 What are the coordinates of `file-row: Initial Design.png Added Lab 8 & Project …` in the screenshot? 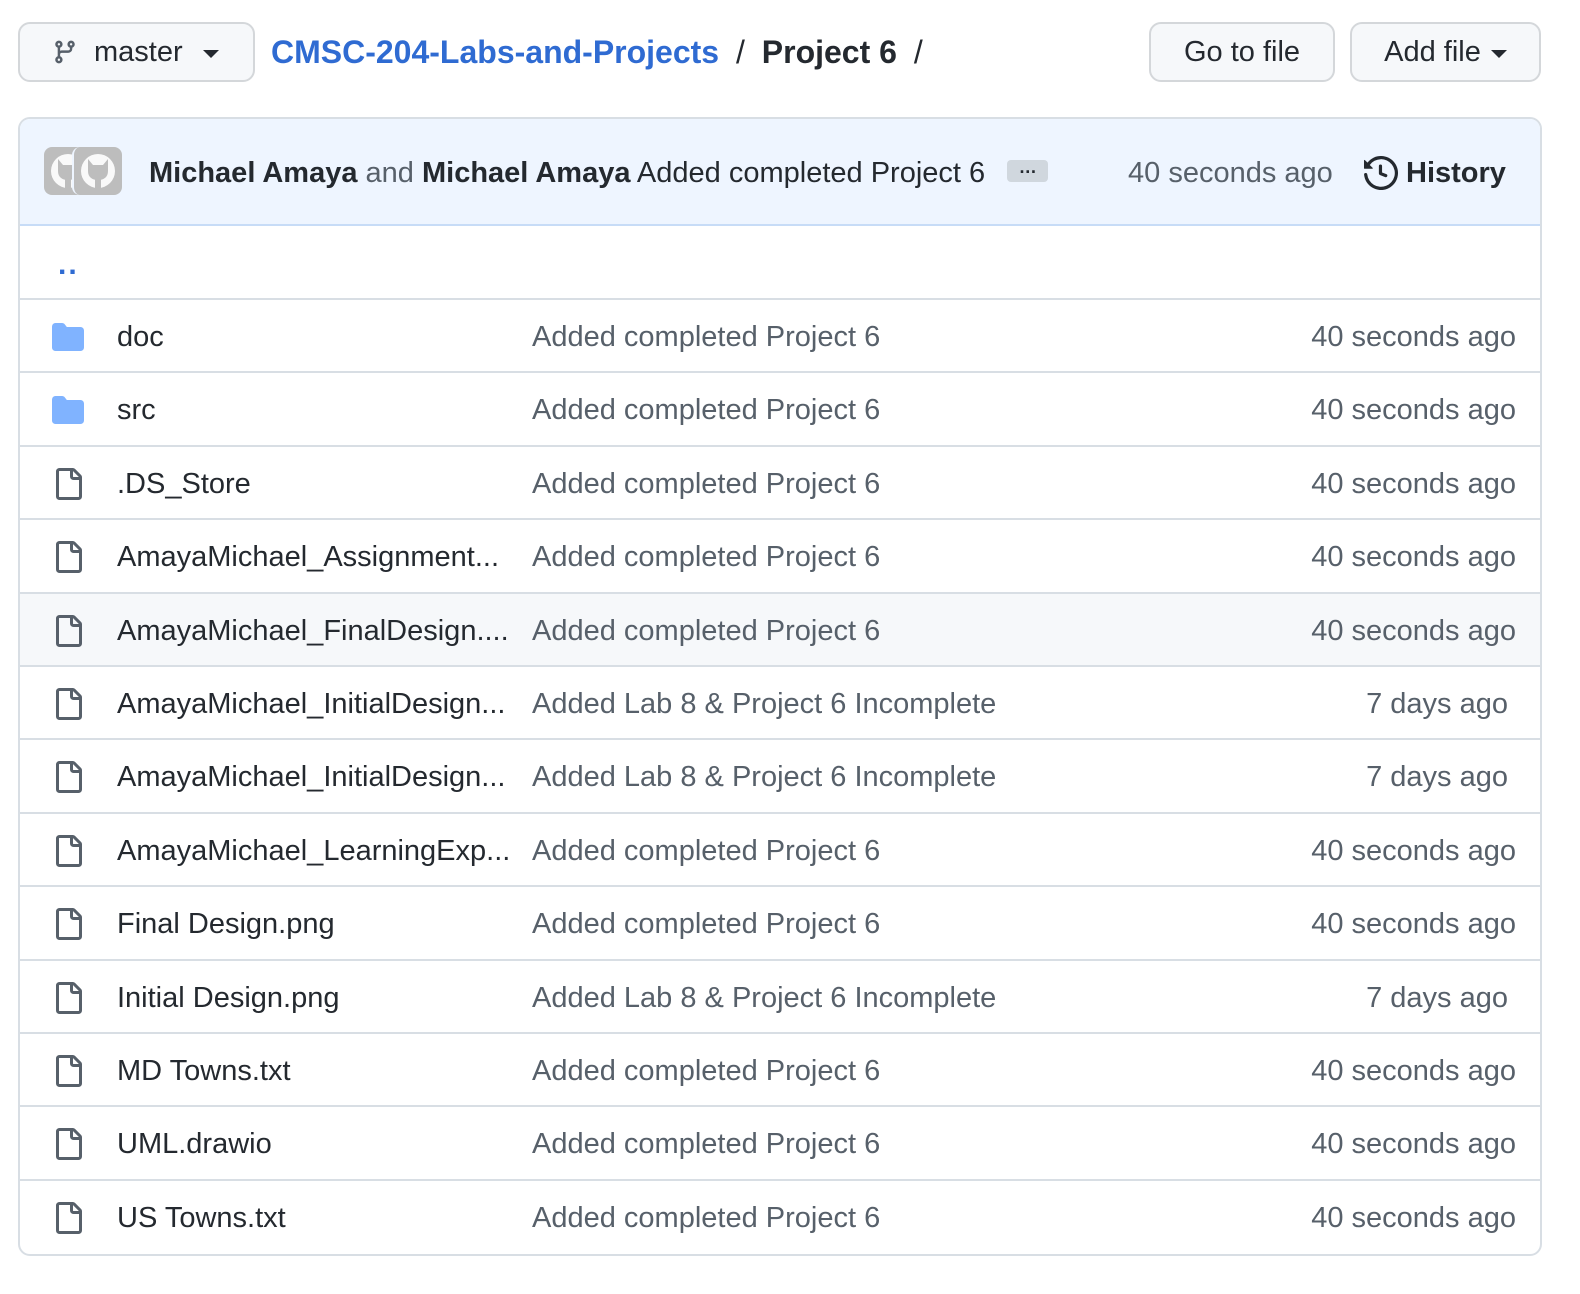 It's located at (780, 997).